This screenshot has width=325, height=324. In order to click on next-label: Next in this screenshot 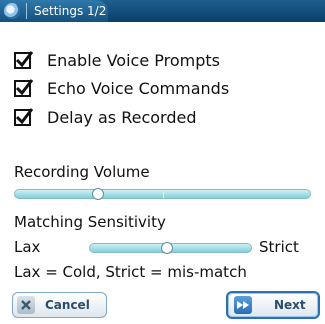, I will do `click(290, 305)`.